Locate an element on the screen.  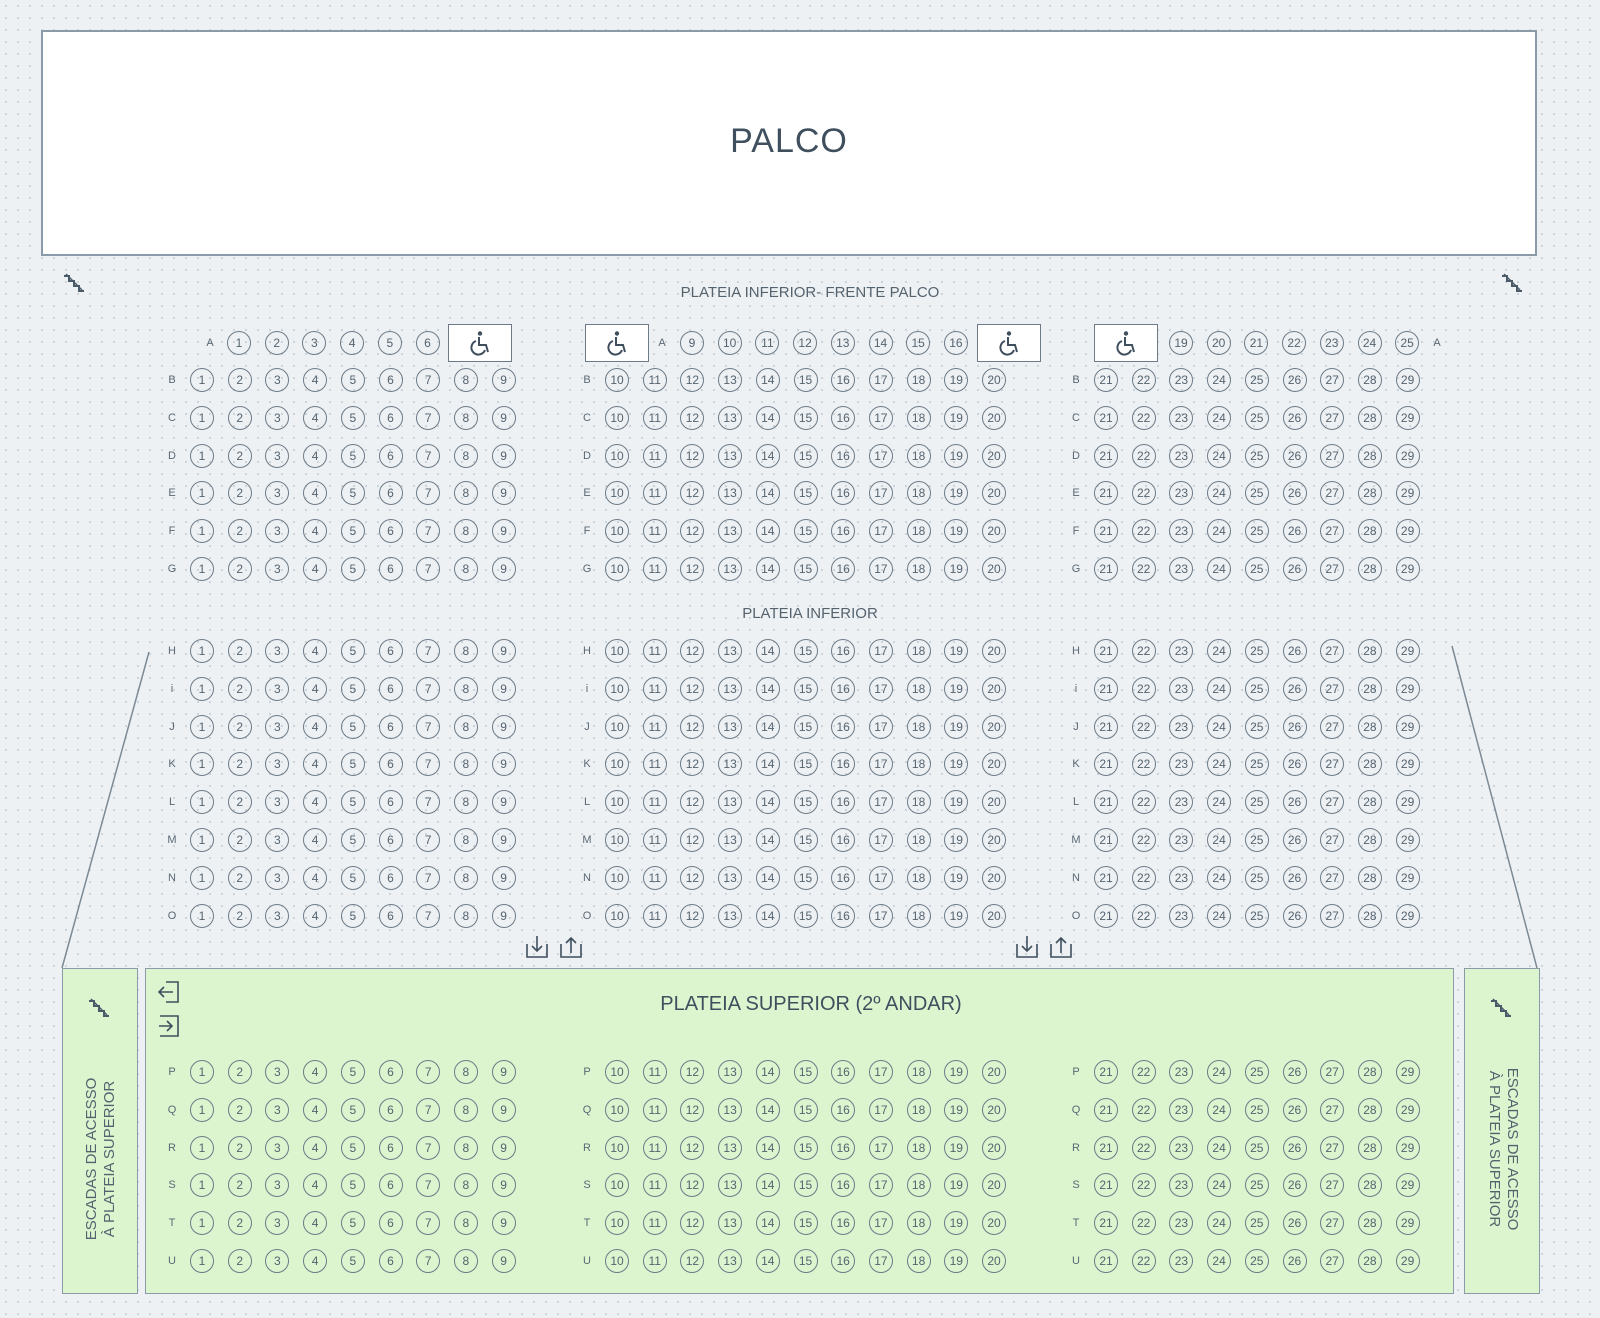
seat: 16 is located at coordinates (843, 915).